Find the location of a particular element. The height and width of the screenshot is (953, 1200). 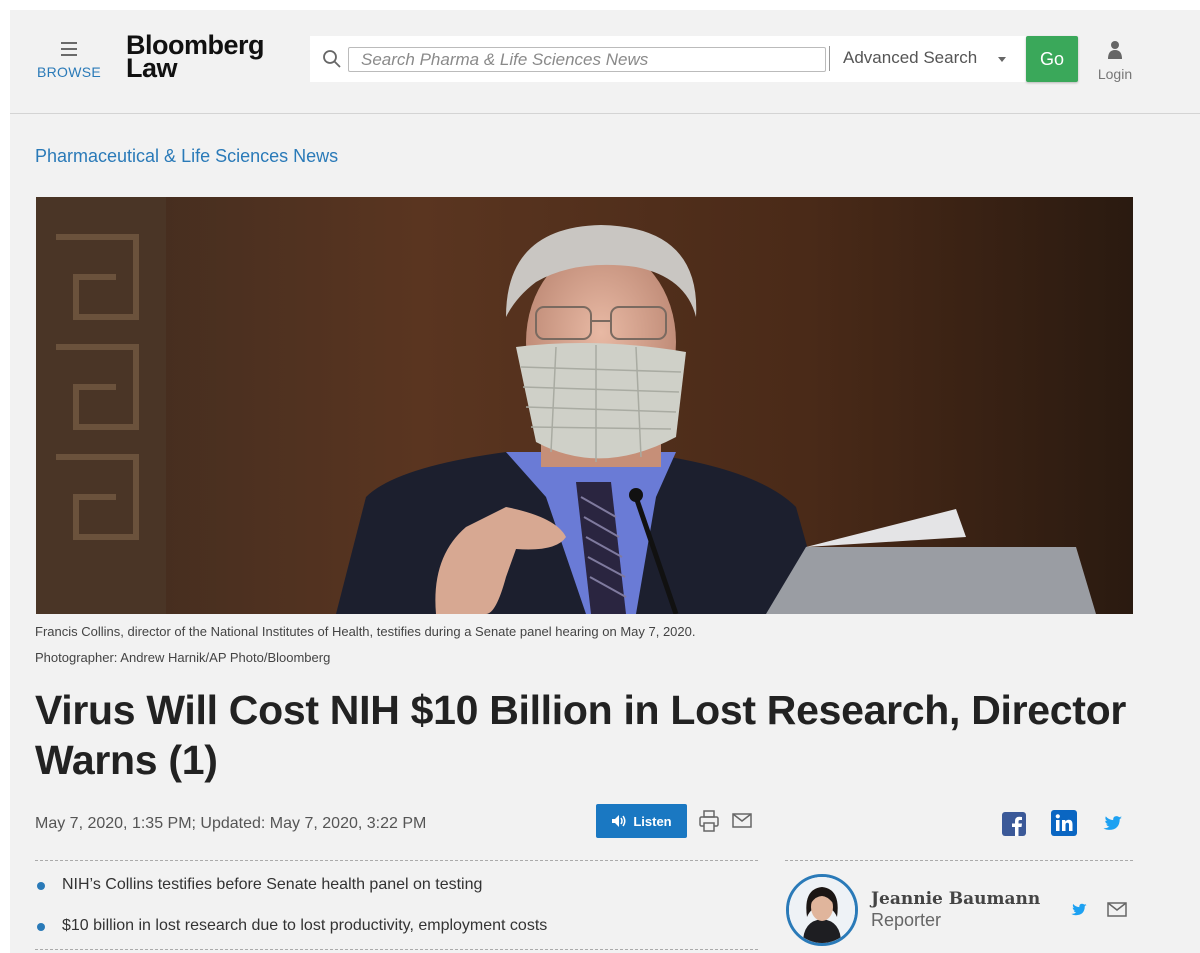

facebook-icon is located at coordinates (1014, 824).